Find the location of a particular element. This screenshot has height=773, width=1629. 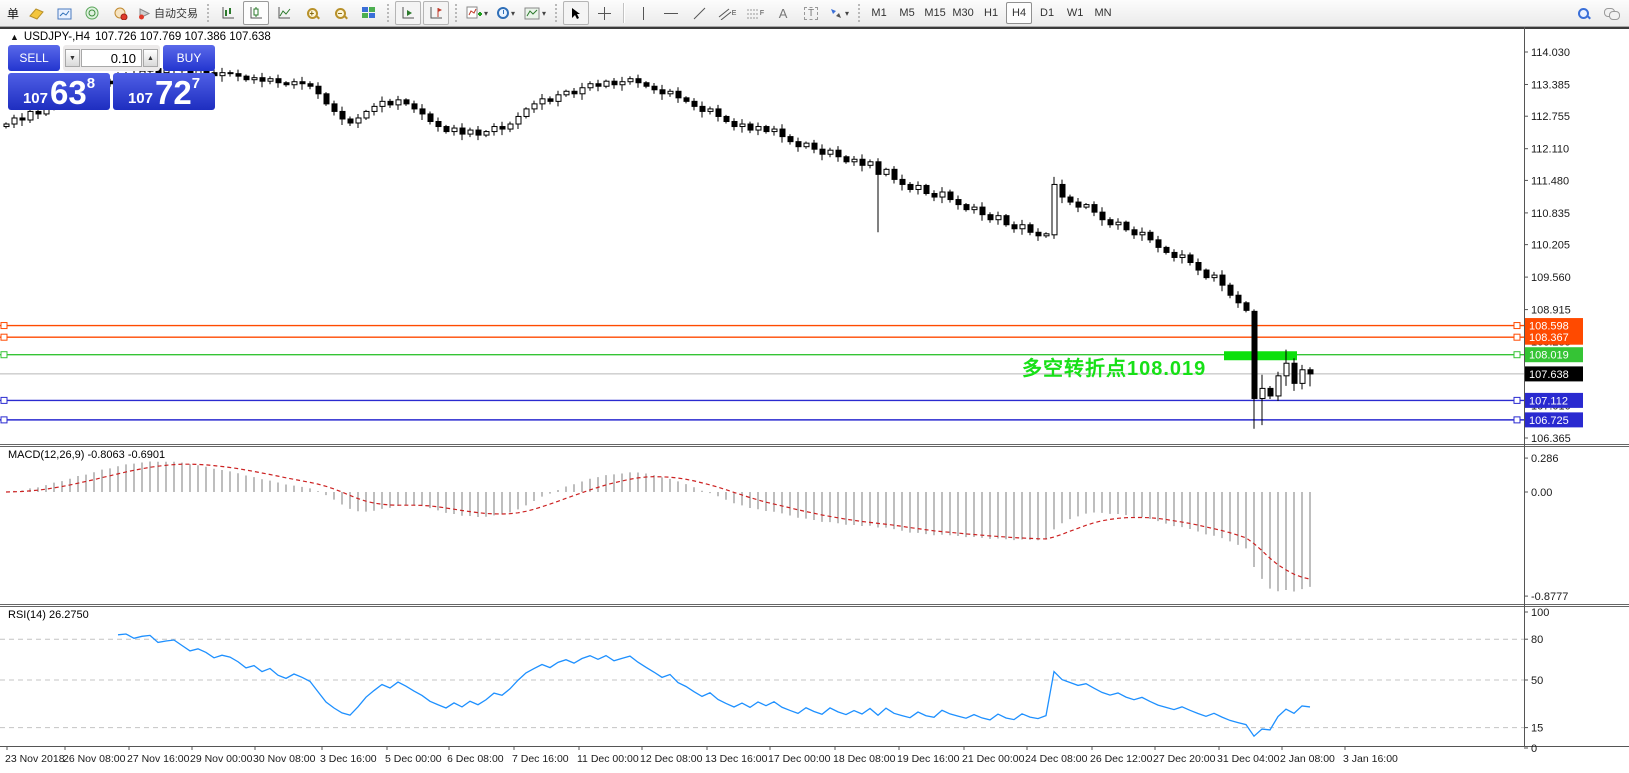

horizontal-line-button is located at coordinates (671, 13).